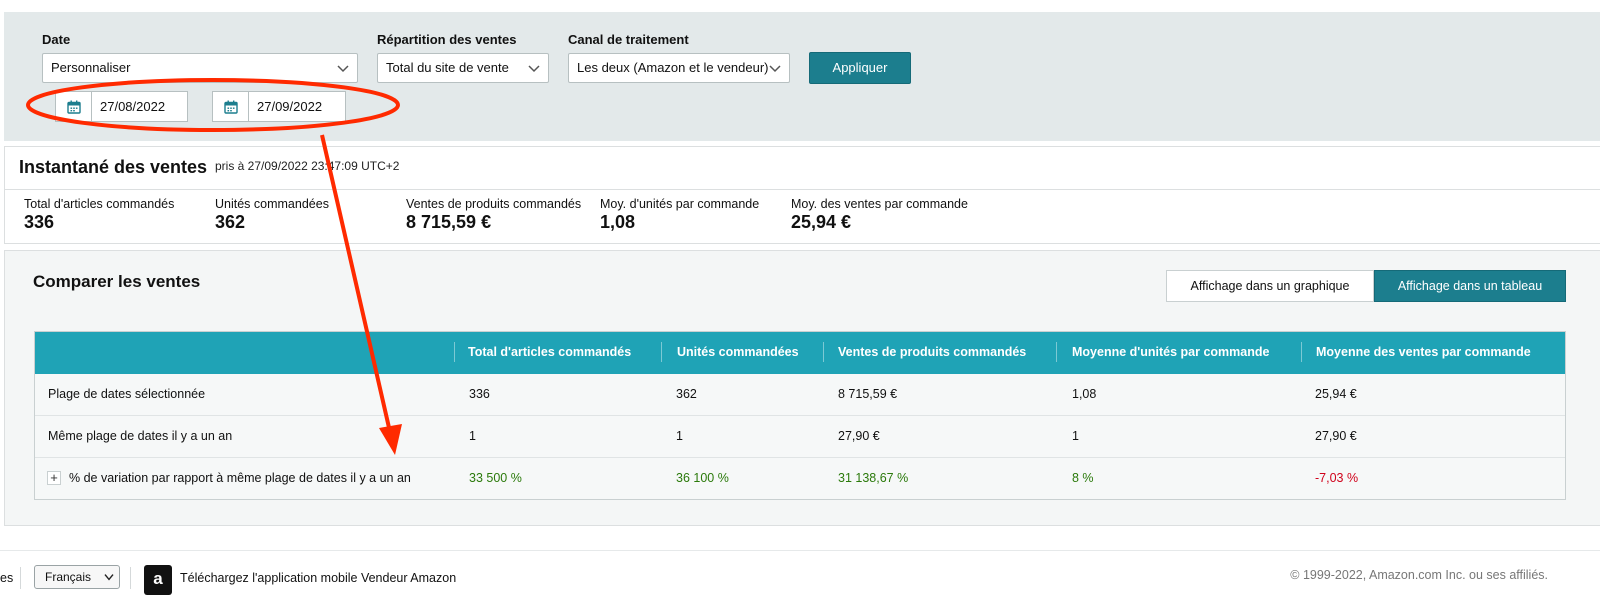  Describe the element at coordinates (479, 394) in the screenshot. I see `table-cell: 336` at that location.